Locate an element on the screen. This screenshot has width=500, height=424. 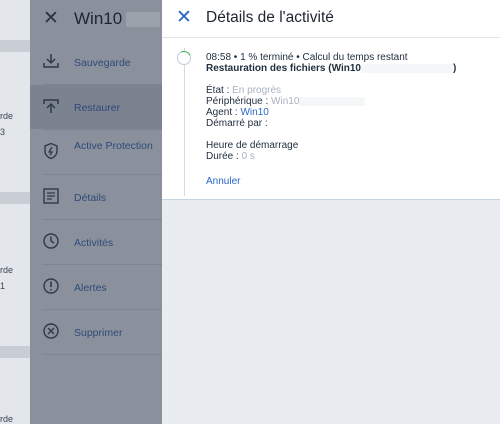
state-value: En progrès is located at coordinates (257, 90).